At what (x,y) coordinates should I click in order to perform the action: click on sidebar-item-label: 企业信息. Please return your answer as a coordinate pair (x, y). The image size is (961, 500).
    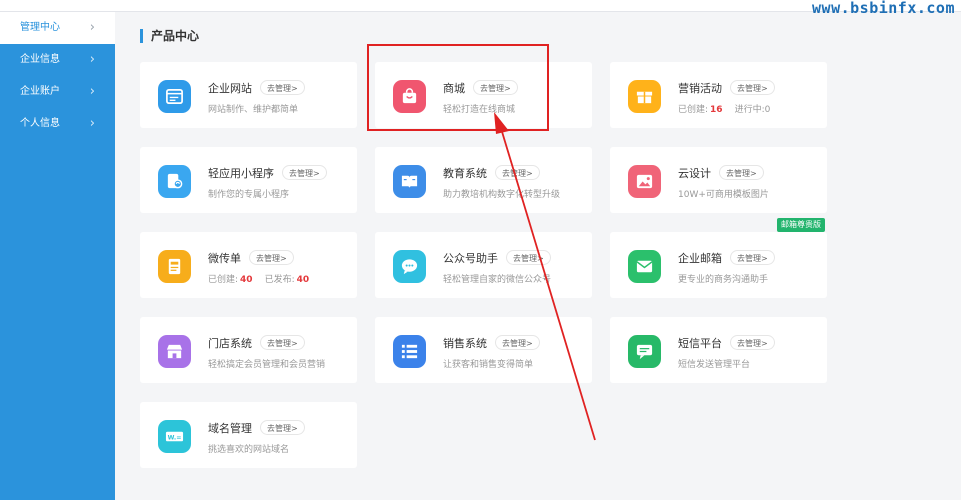
    Looking at the image, I should click on (40, 59).